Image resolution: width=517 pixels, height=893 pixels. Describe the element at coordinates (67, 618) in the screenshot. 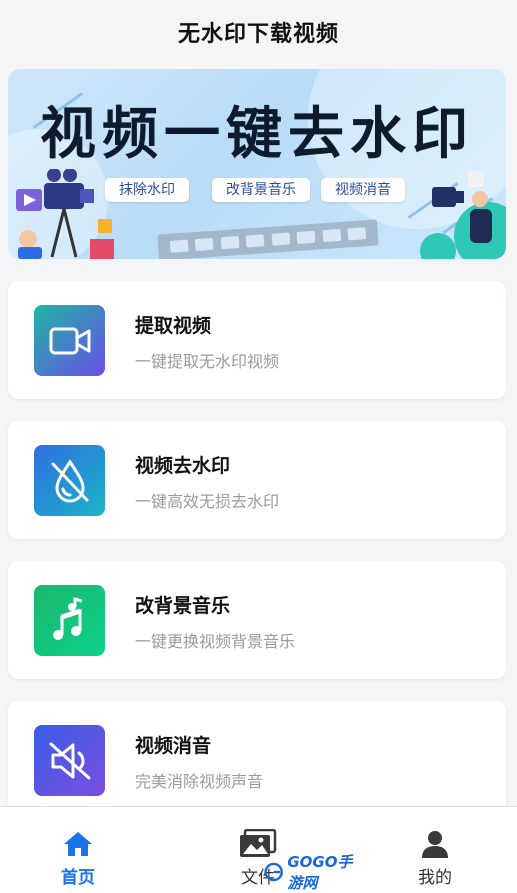

I see `music-notes-icon` at that location.